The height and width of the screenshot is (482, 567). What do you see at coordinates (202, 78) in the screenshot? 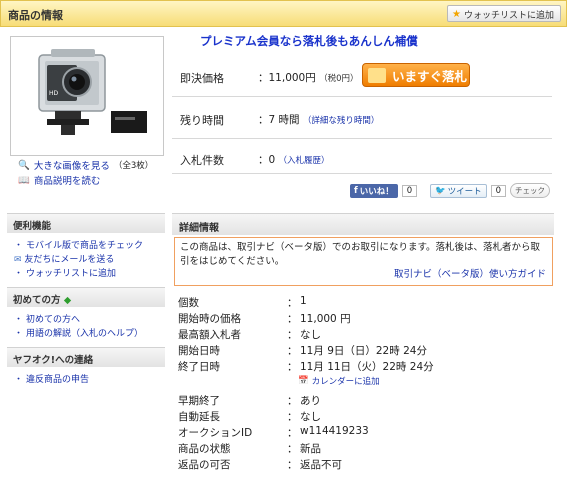
I see `buy-now-label: 即決価格` at bounding box center [202, 78].